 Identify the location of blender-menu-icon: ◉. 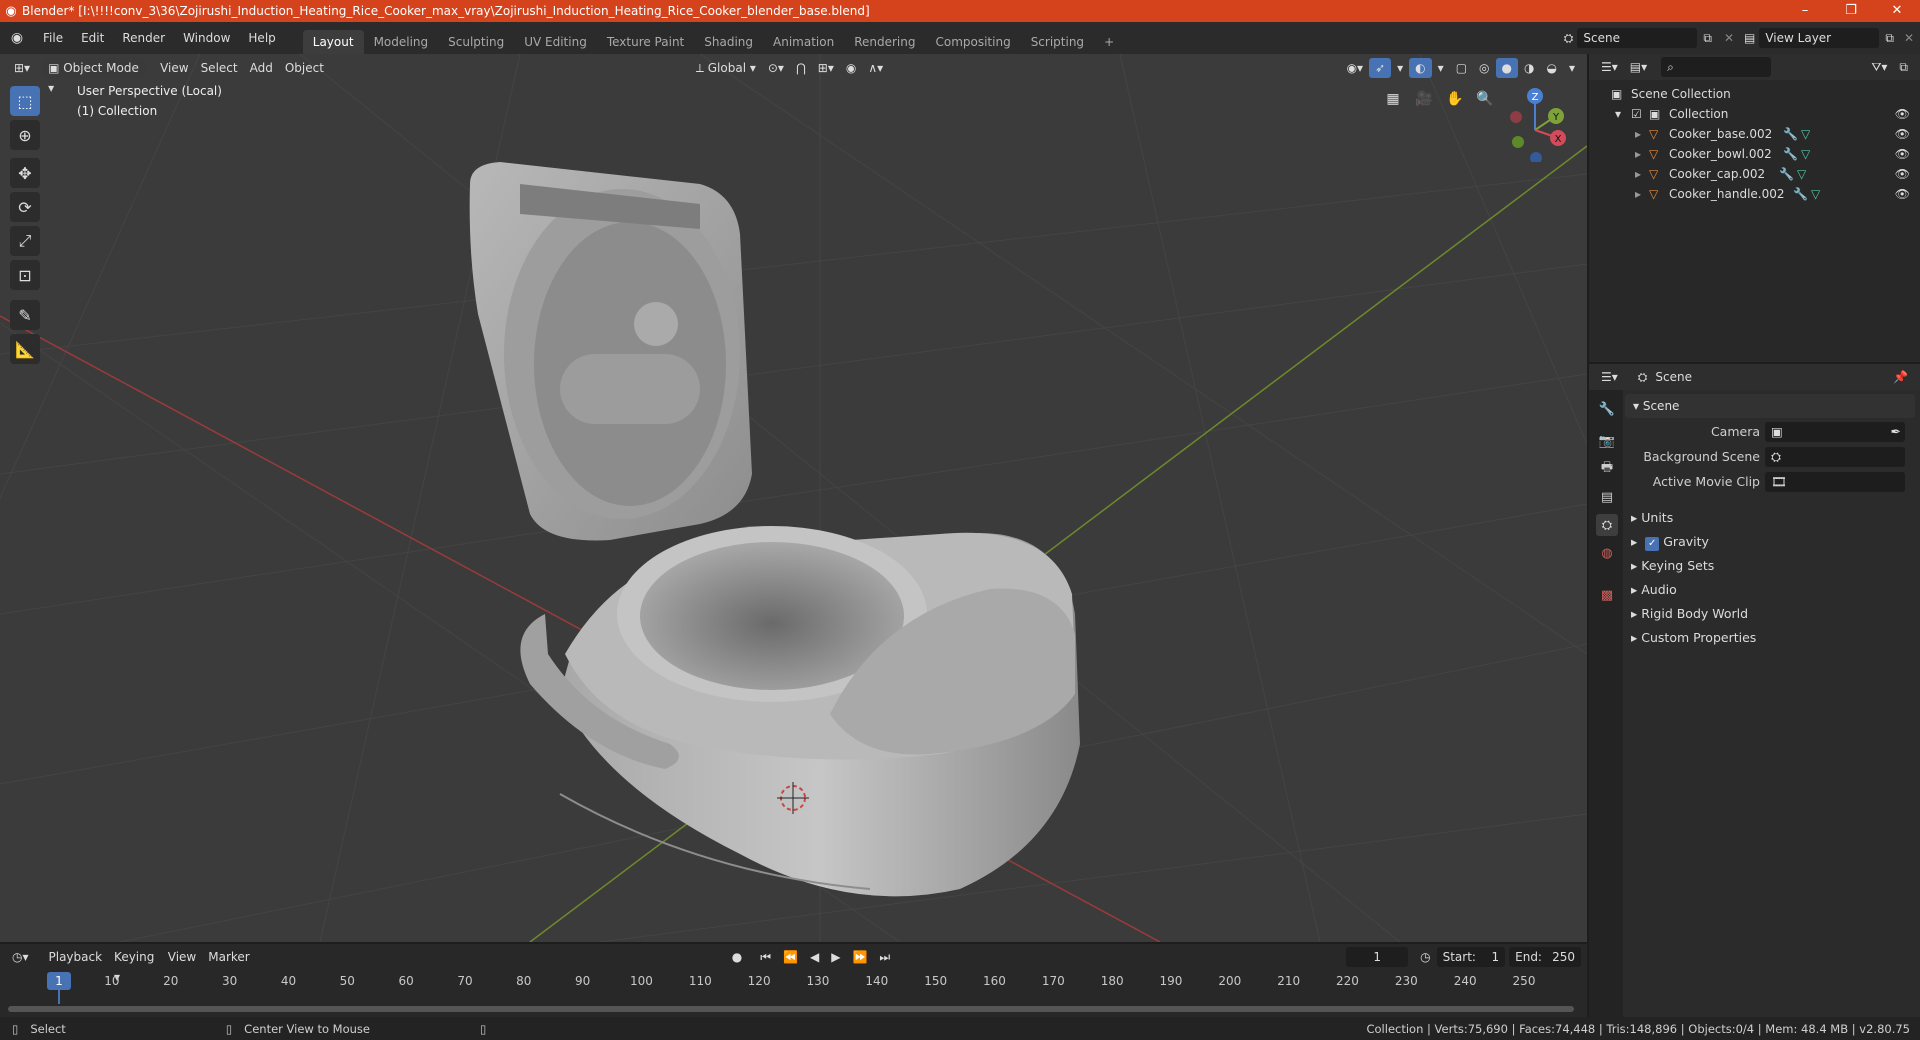
(17, 38).